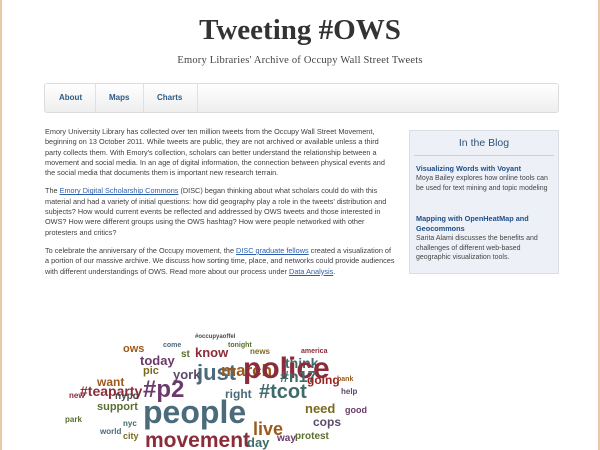 This screenshot has width=600, height=450. Describe the element at coordinates (198, 439) in the screenshot. I see `cloud-word: movement` at that location.